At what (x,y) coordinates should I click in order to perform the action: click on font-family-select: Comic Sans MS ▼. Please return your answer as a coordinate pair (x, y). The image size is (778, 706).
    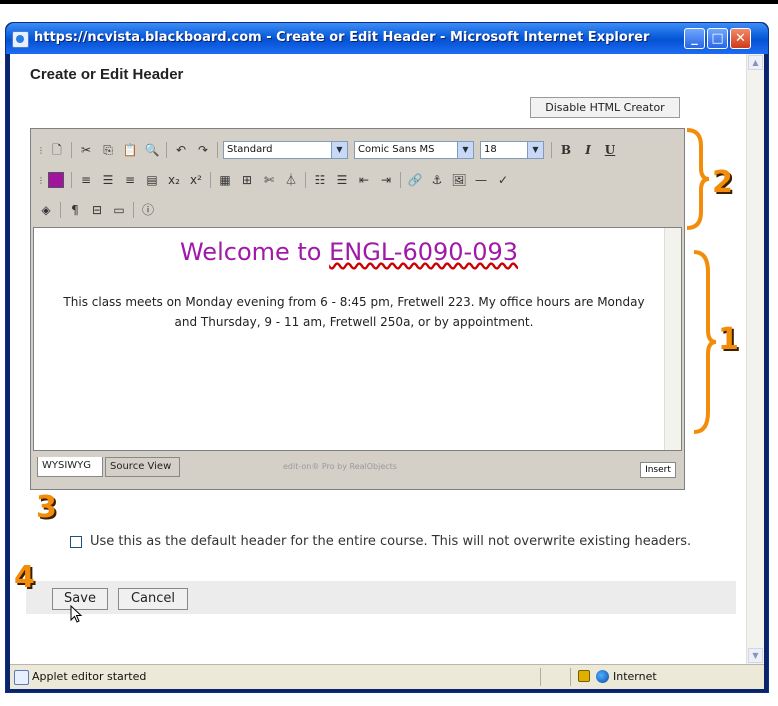
    Looking at the image, I should click on (414, 150).